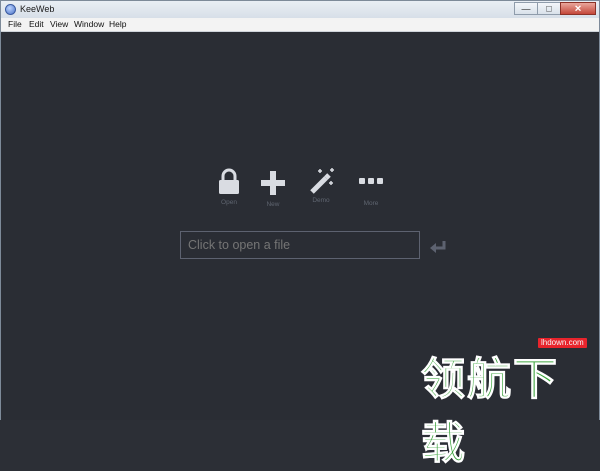 This screenshot has width=600, height=471. I want to click on plus-icon, so click(273, 183).